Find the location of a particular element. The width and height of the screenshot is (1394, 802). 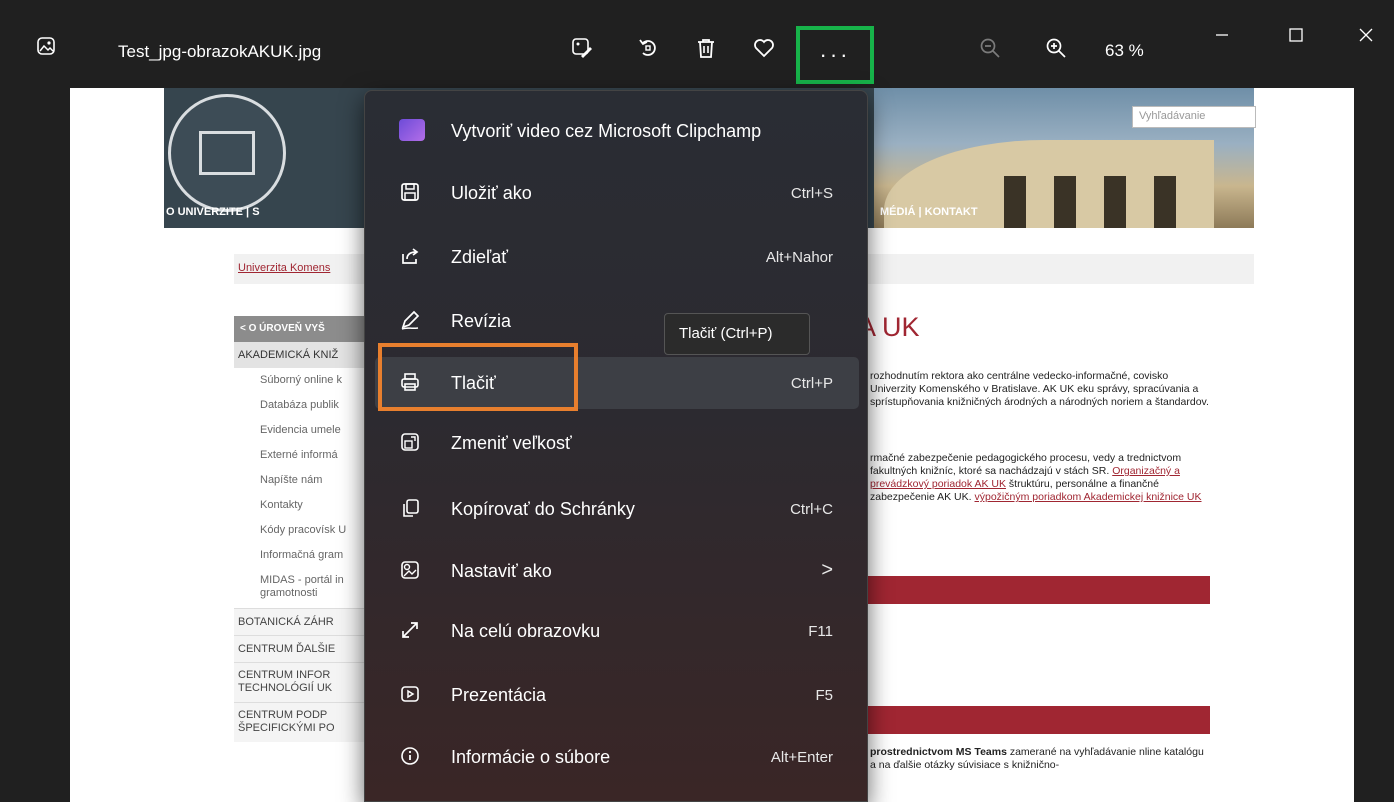

print-highlight-frame is located at coordinates (478, 377).